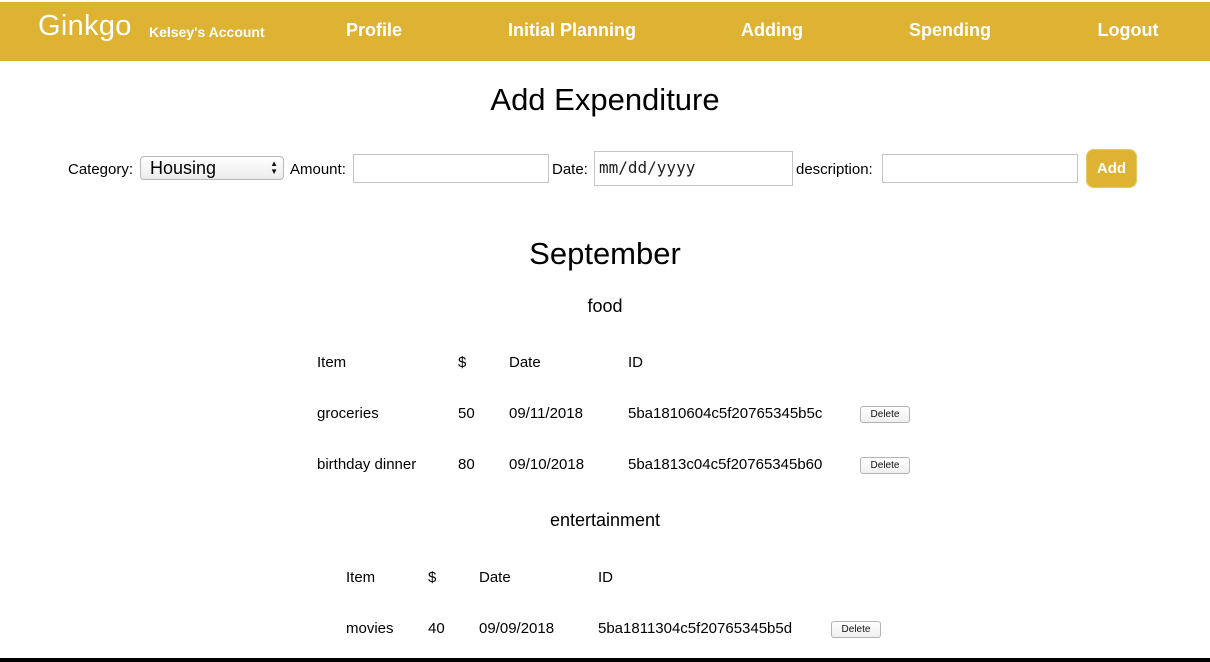 Image resolution: width=1210 pixels, height=662 pixels. I want to click on row-amount: 80, so click(466, 464).